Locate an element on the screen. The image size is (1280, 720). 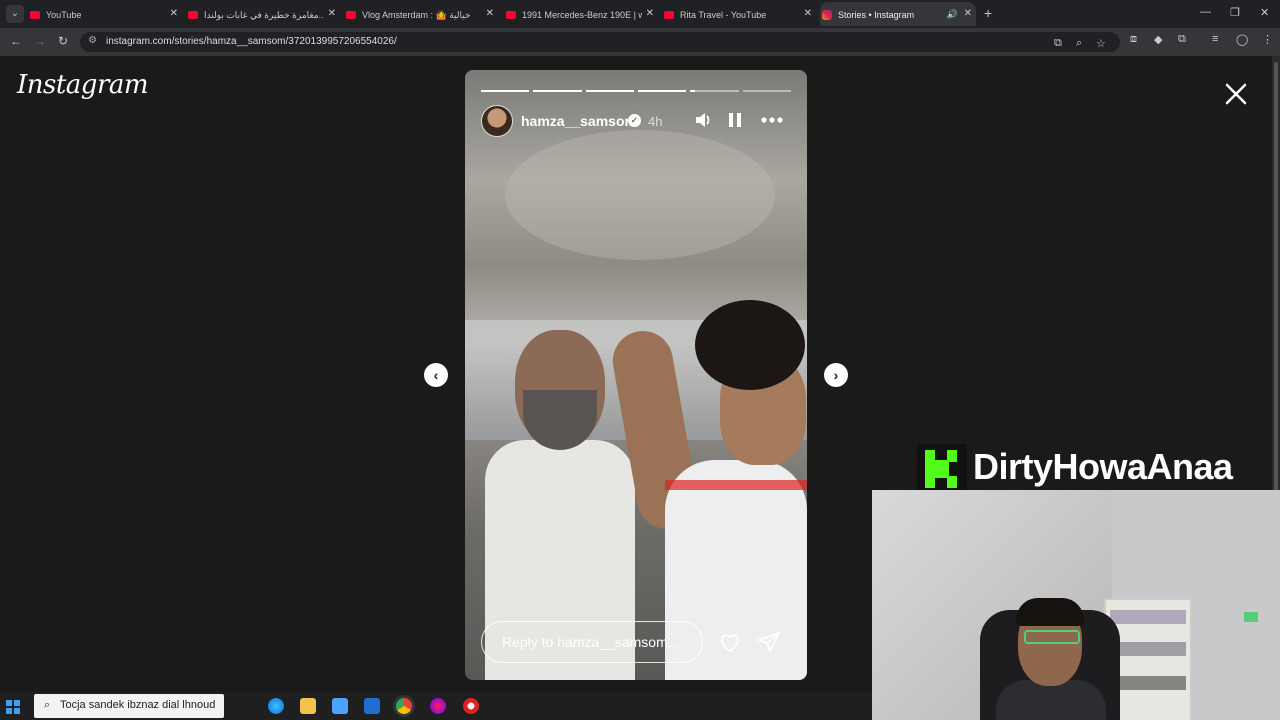
minimize-icon: — is located at coordinates (1205, 12).